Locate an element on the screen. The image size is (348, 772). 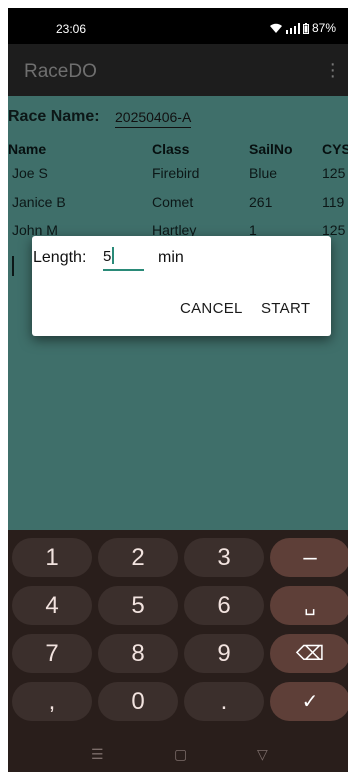
row2-name: Janice B is located at coordinates (39, 202).